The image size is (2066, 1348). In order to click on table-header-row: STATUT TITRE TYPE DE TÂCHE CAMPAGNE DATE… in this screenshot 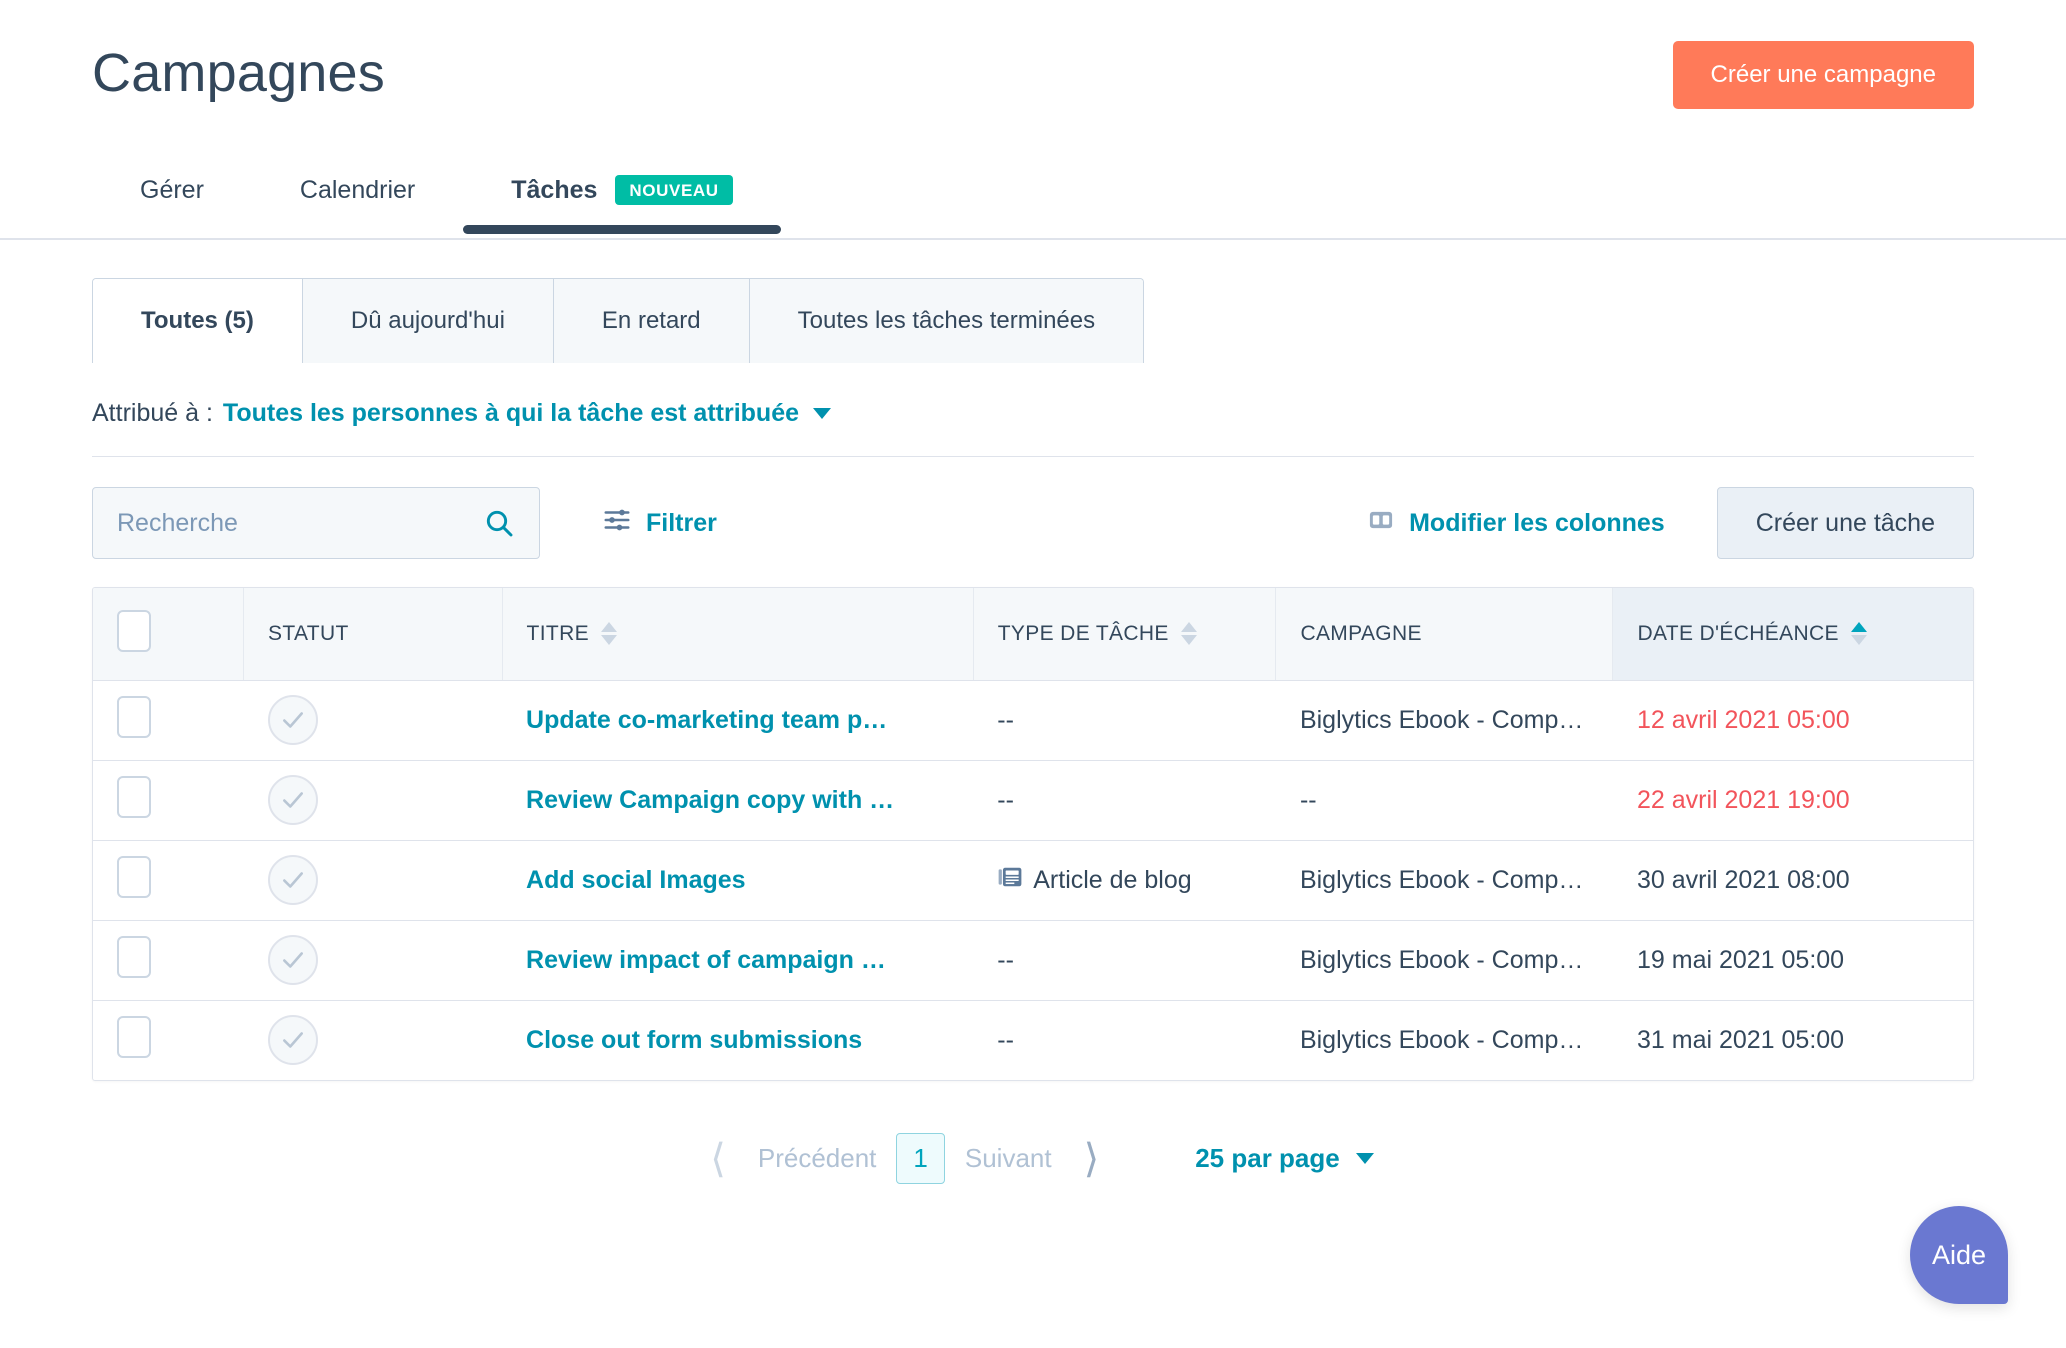, I will do `click(1033, 634)`.